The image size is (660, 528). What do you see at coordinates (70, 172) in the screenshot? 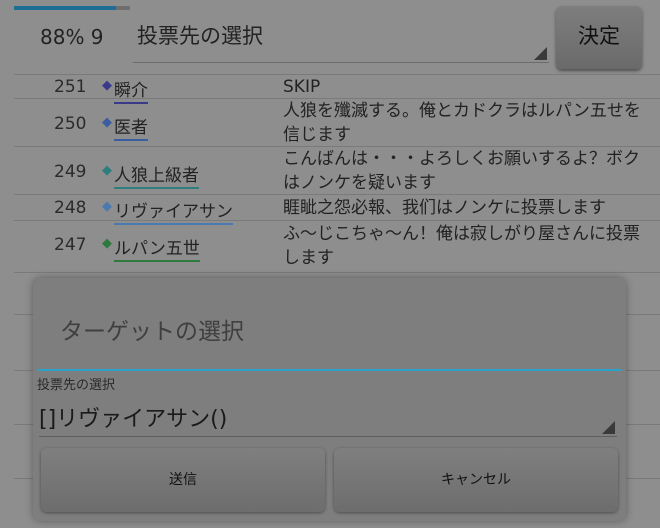
I see `log-number: 249` at bounding box center [70, 172].